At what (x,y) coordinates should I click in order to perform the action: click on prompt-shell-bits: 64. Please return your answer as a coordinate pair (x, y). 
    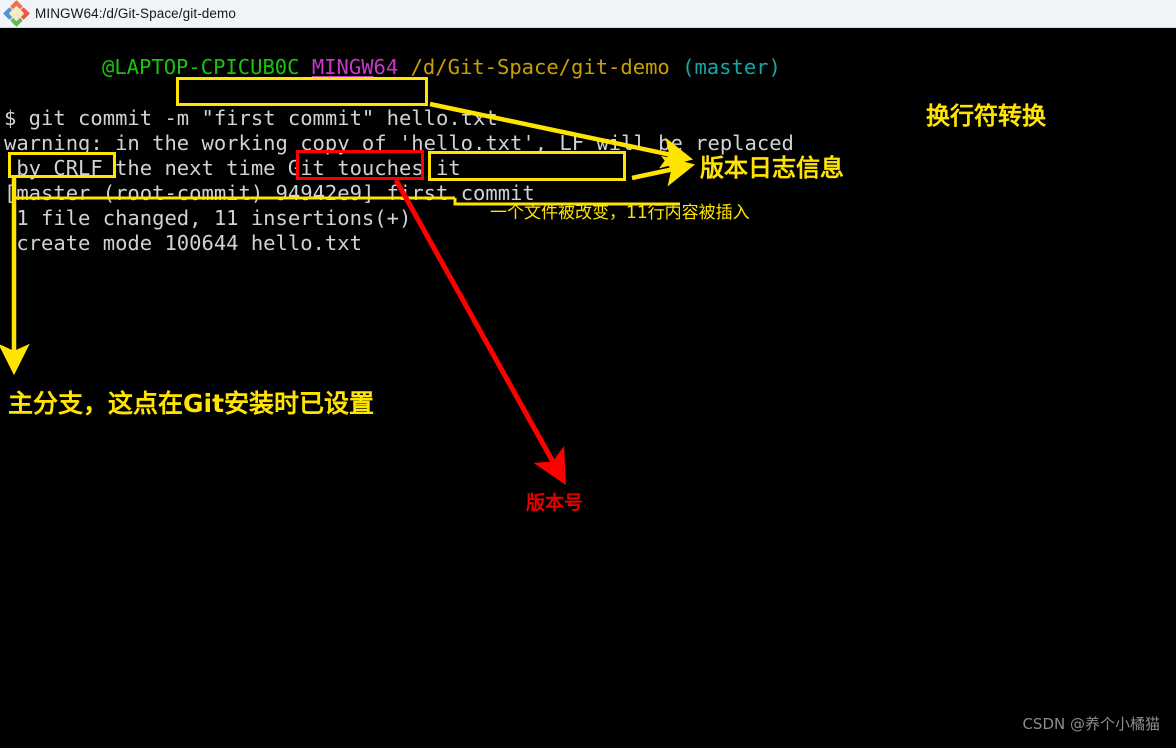
    Looking at the image, I should click on (386, 67).